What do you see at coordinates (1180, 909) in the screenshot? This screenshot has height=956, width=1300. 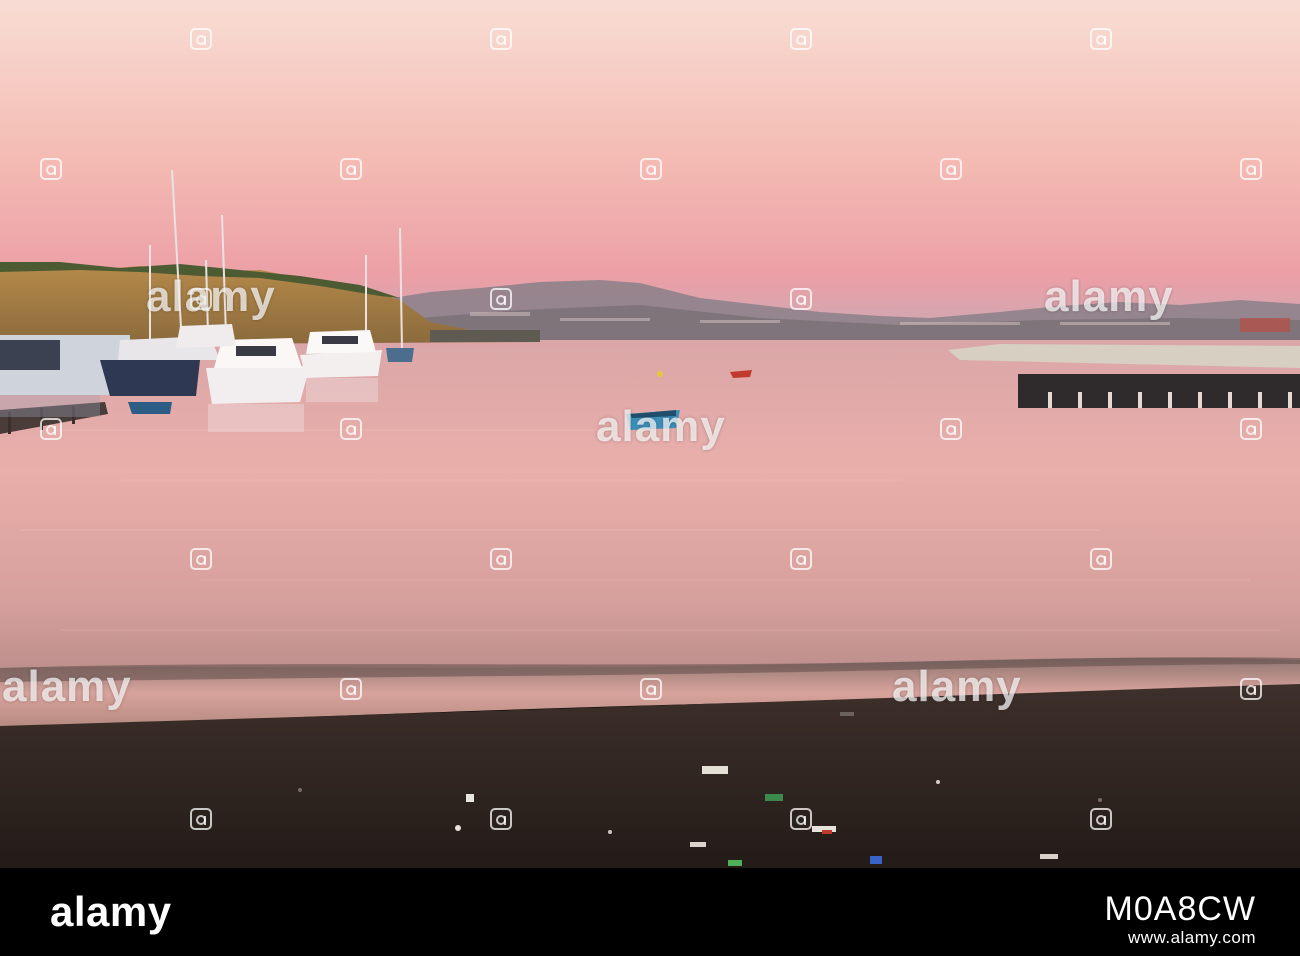 I see `image-id: M0A8CW` at bounding box center [1180, 909].